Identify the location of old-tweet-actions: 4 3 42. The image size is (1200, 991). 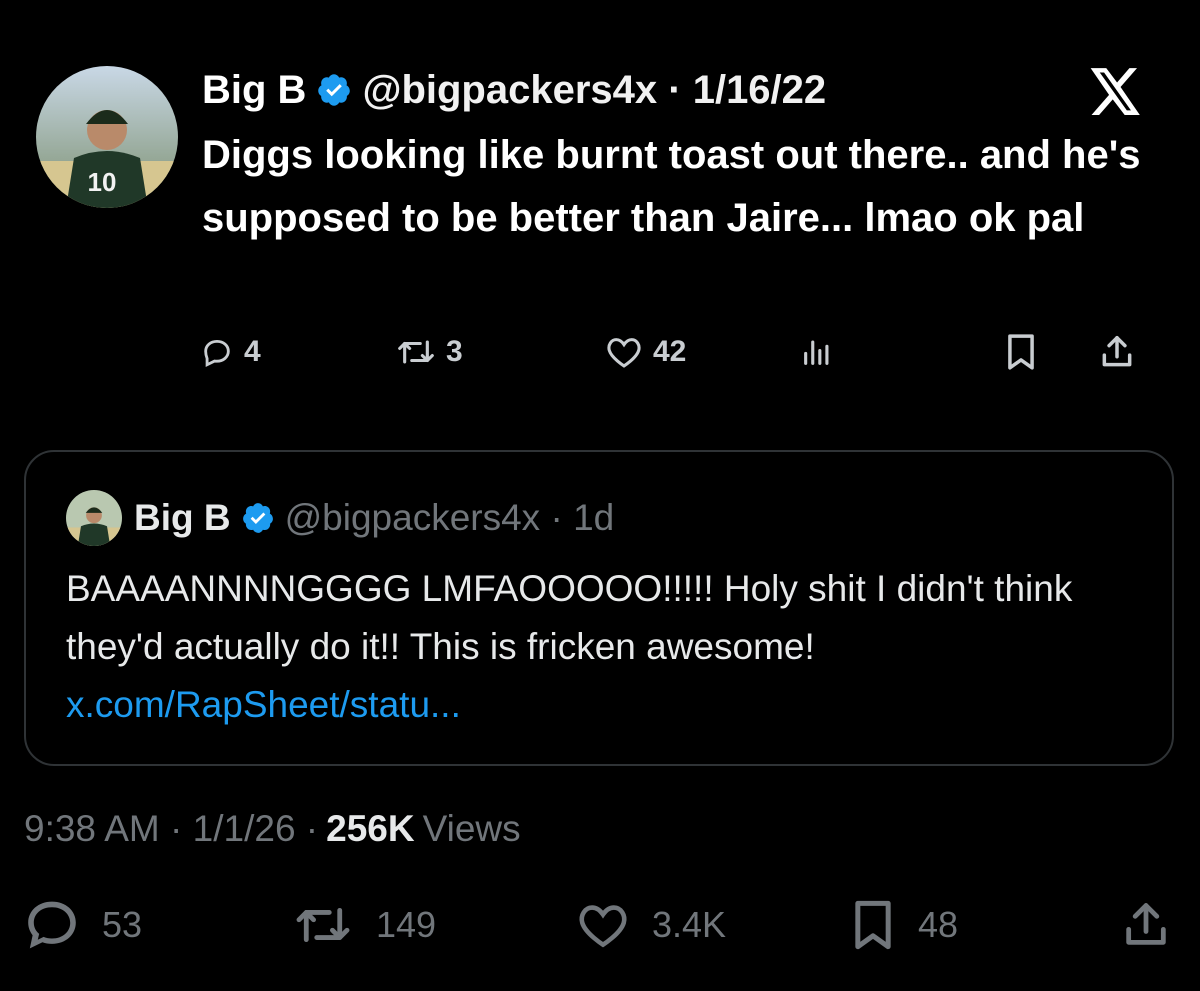
(680, 352).